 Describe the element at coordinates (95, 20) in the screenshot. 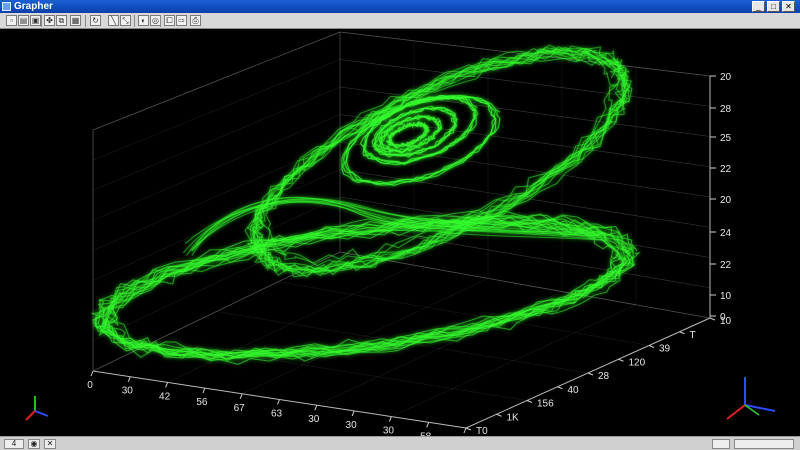

I see `rotate-icon: ↻` at that location.